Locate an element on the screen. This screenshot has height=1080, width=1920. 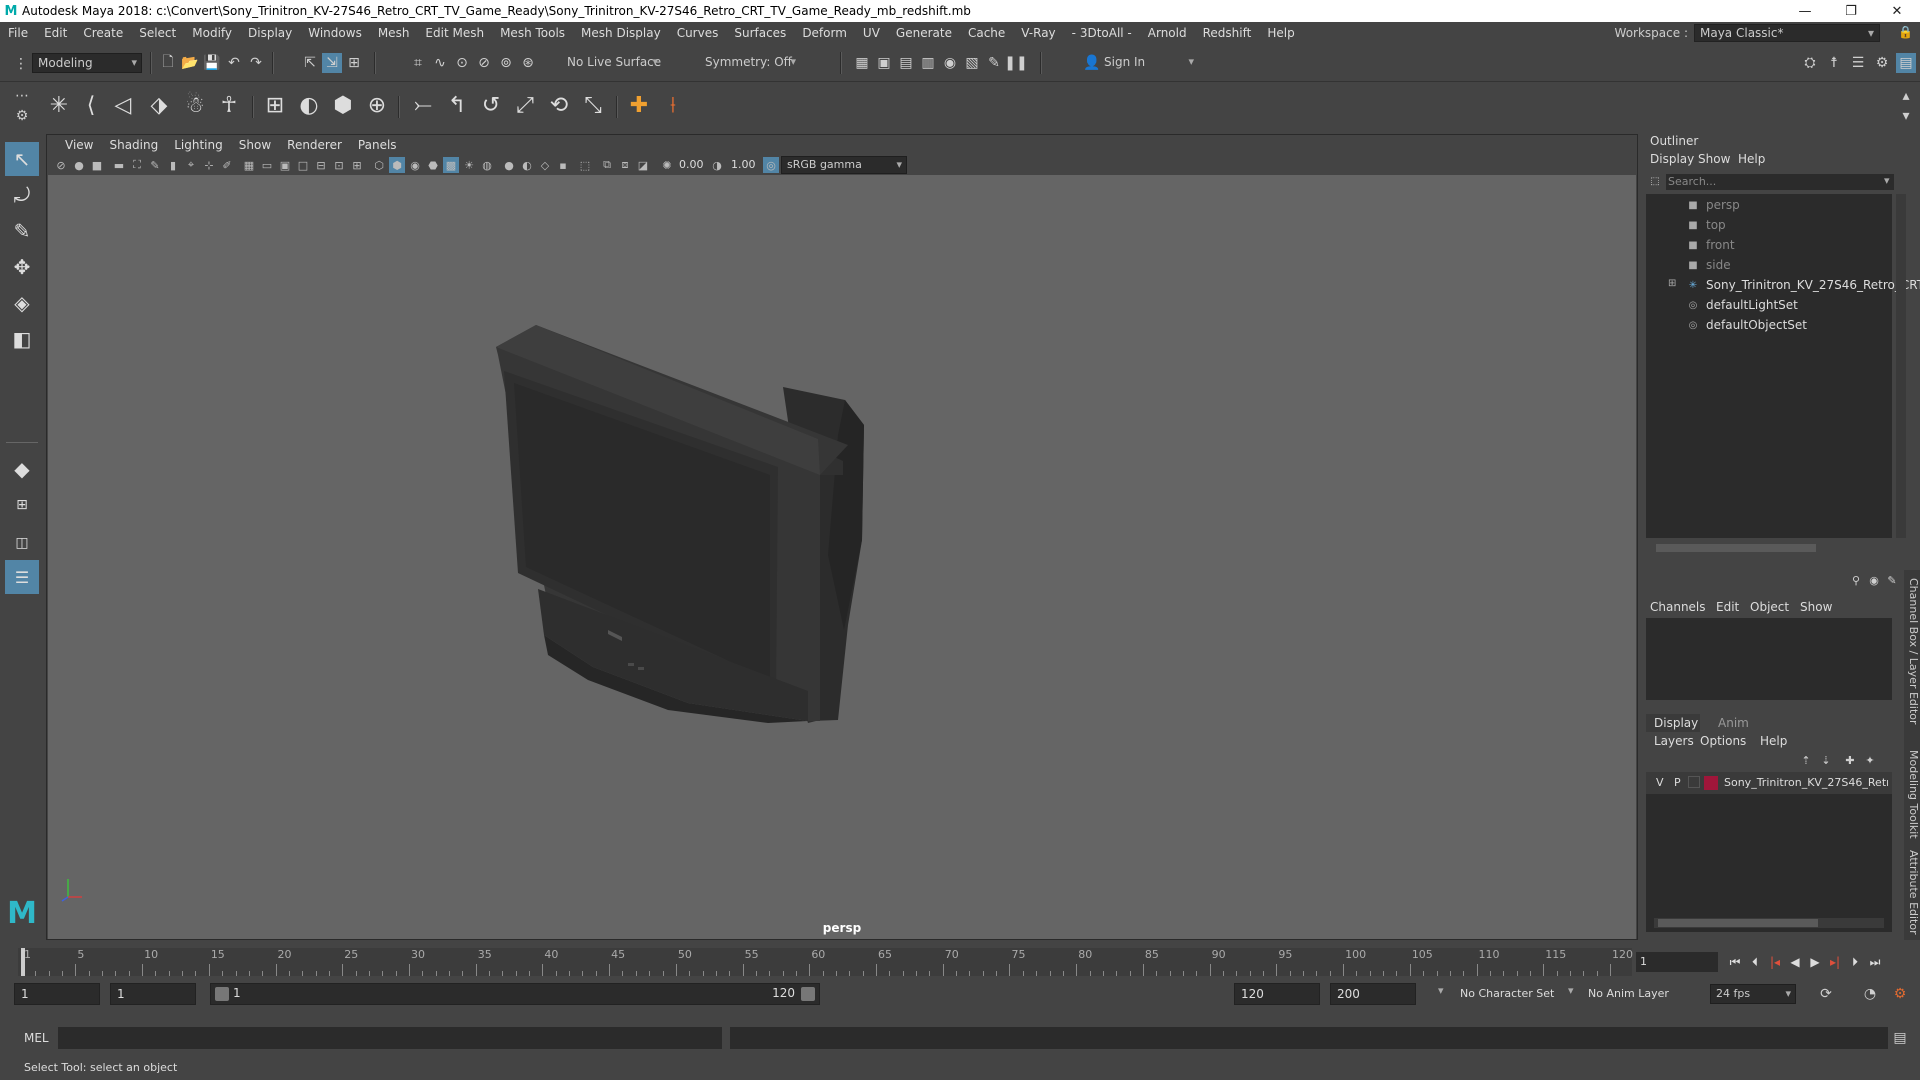
shelf-constraint-point-icon: ⤚ is located at coordinates (423, 105).